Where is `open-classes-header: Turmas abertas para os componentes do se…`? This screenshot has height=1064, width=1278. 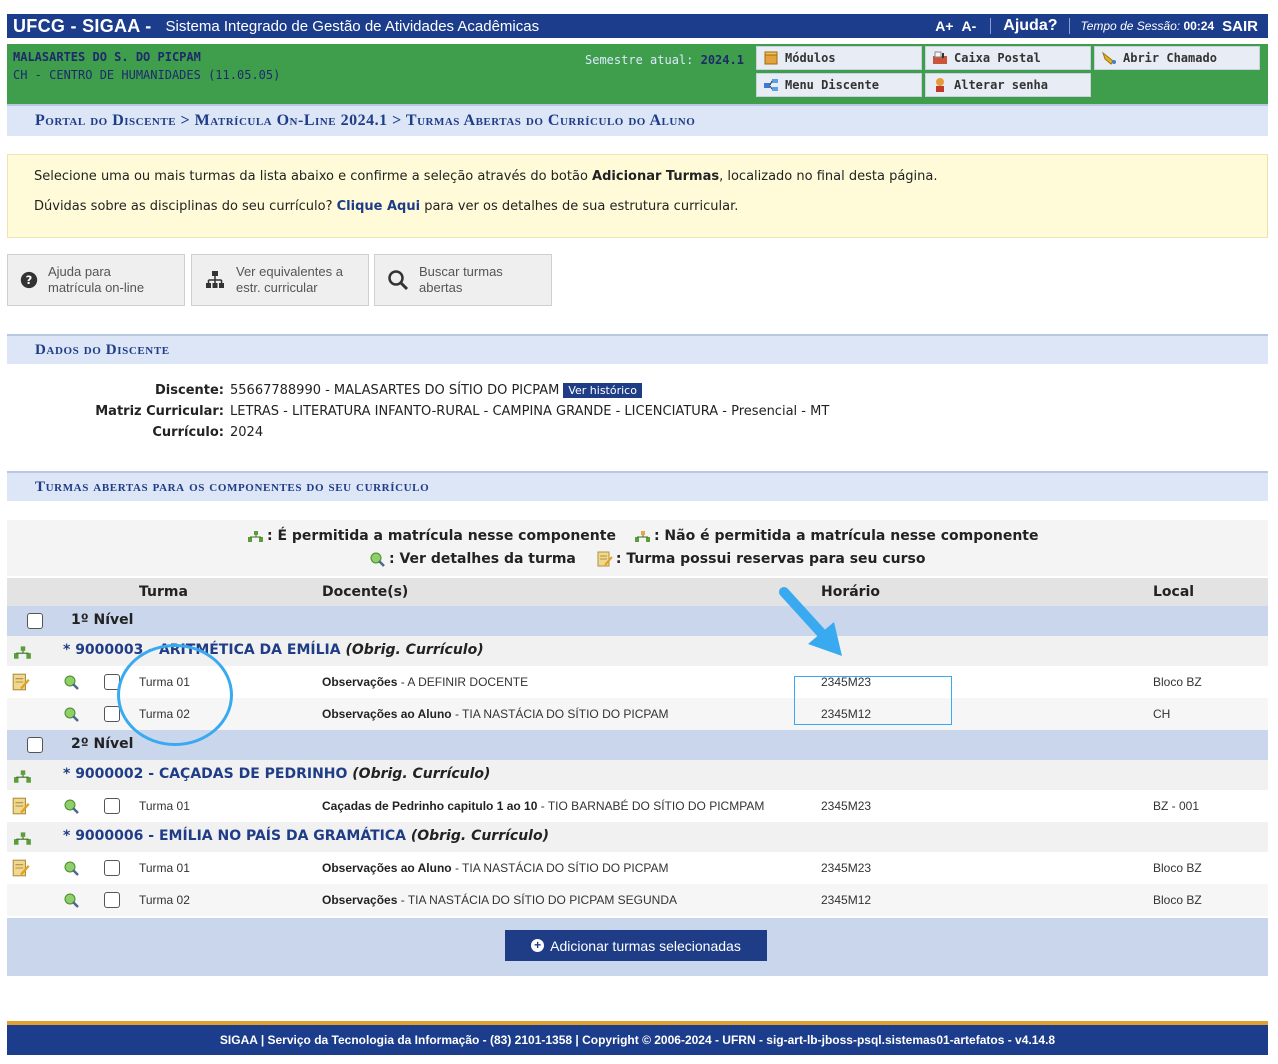
open-classes-header: Turmas abertas para os componentes do se… is located at coordinates (637, 486).